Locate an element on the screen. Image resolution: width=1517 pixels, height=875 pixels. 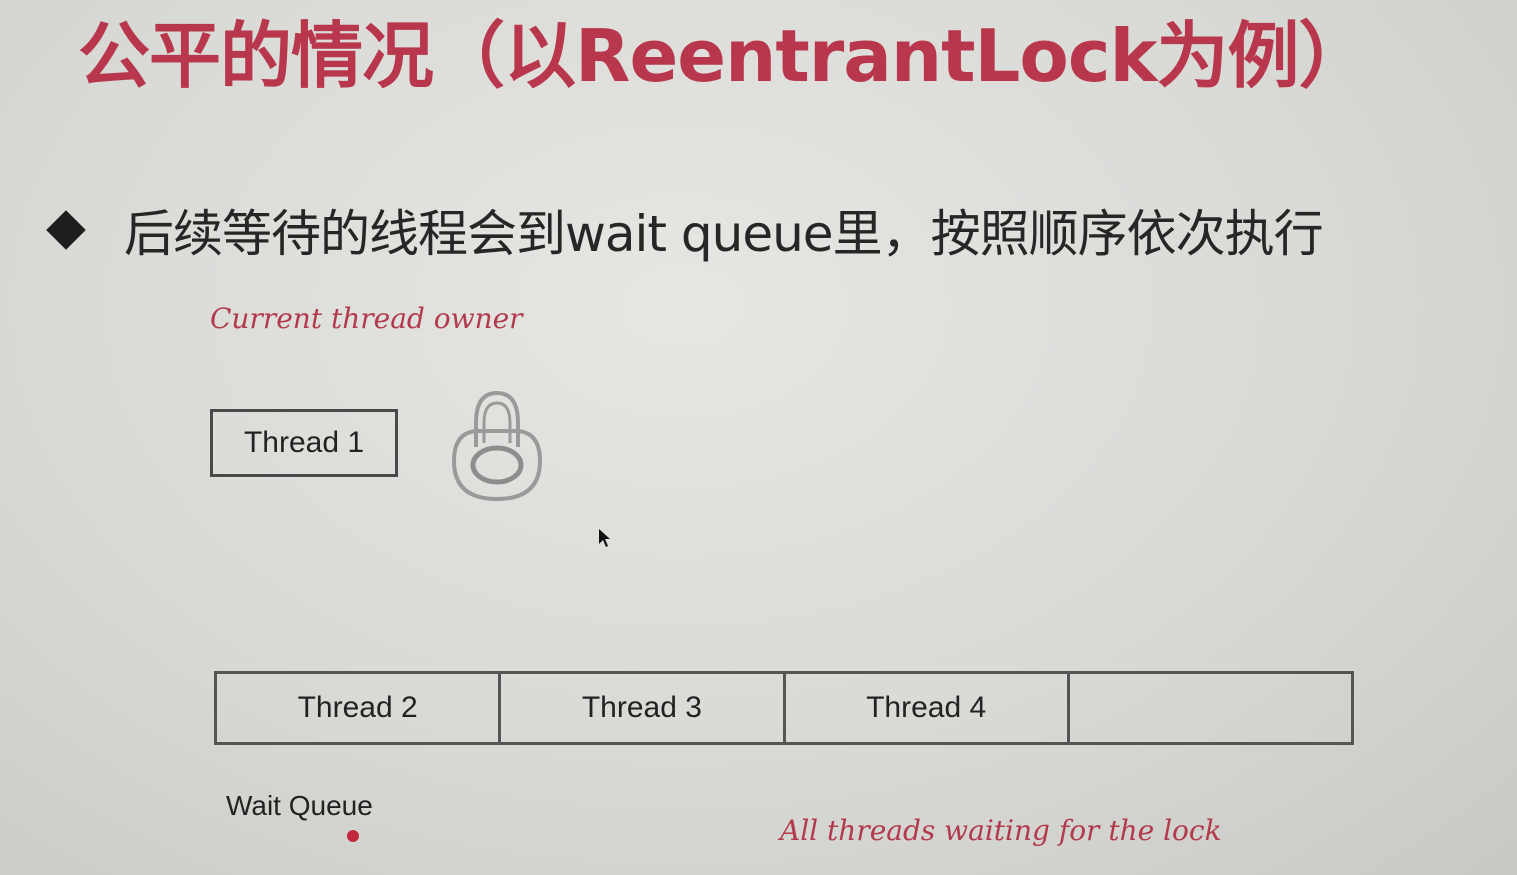
wait-queue-label: Wait Queue is located at coordinates (299, 805).